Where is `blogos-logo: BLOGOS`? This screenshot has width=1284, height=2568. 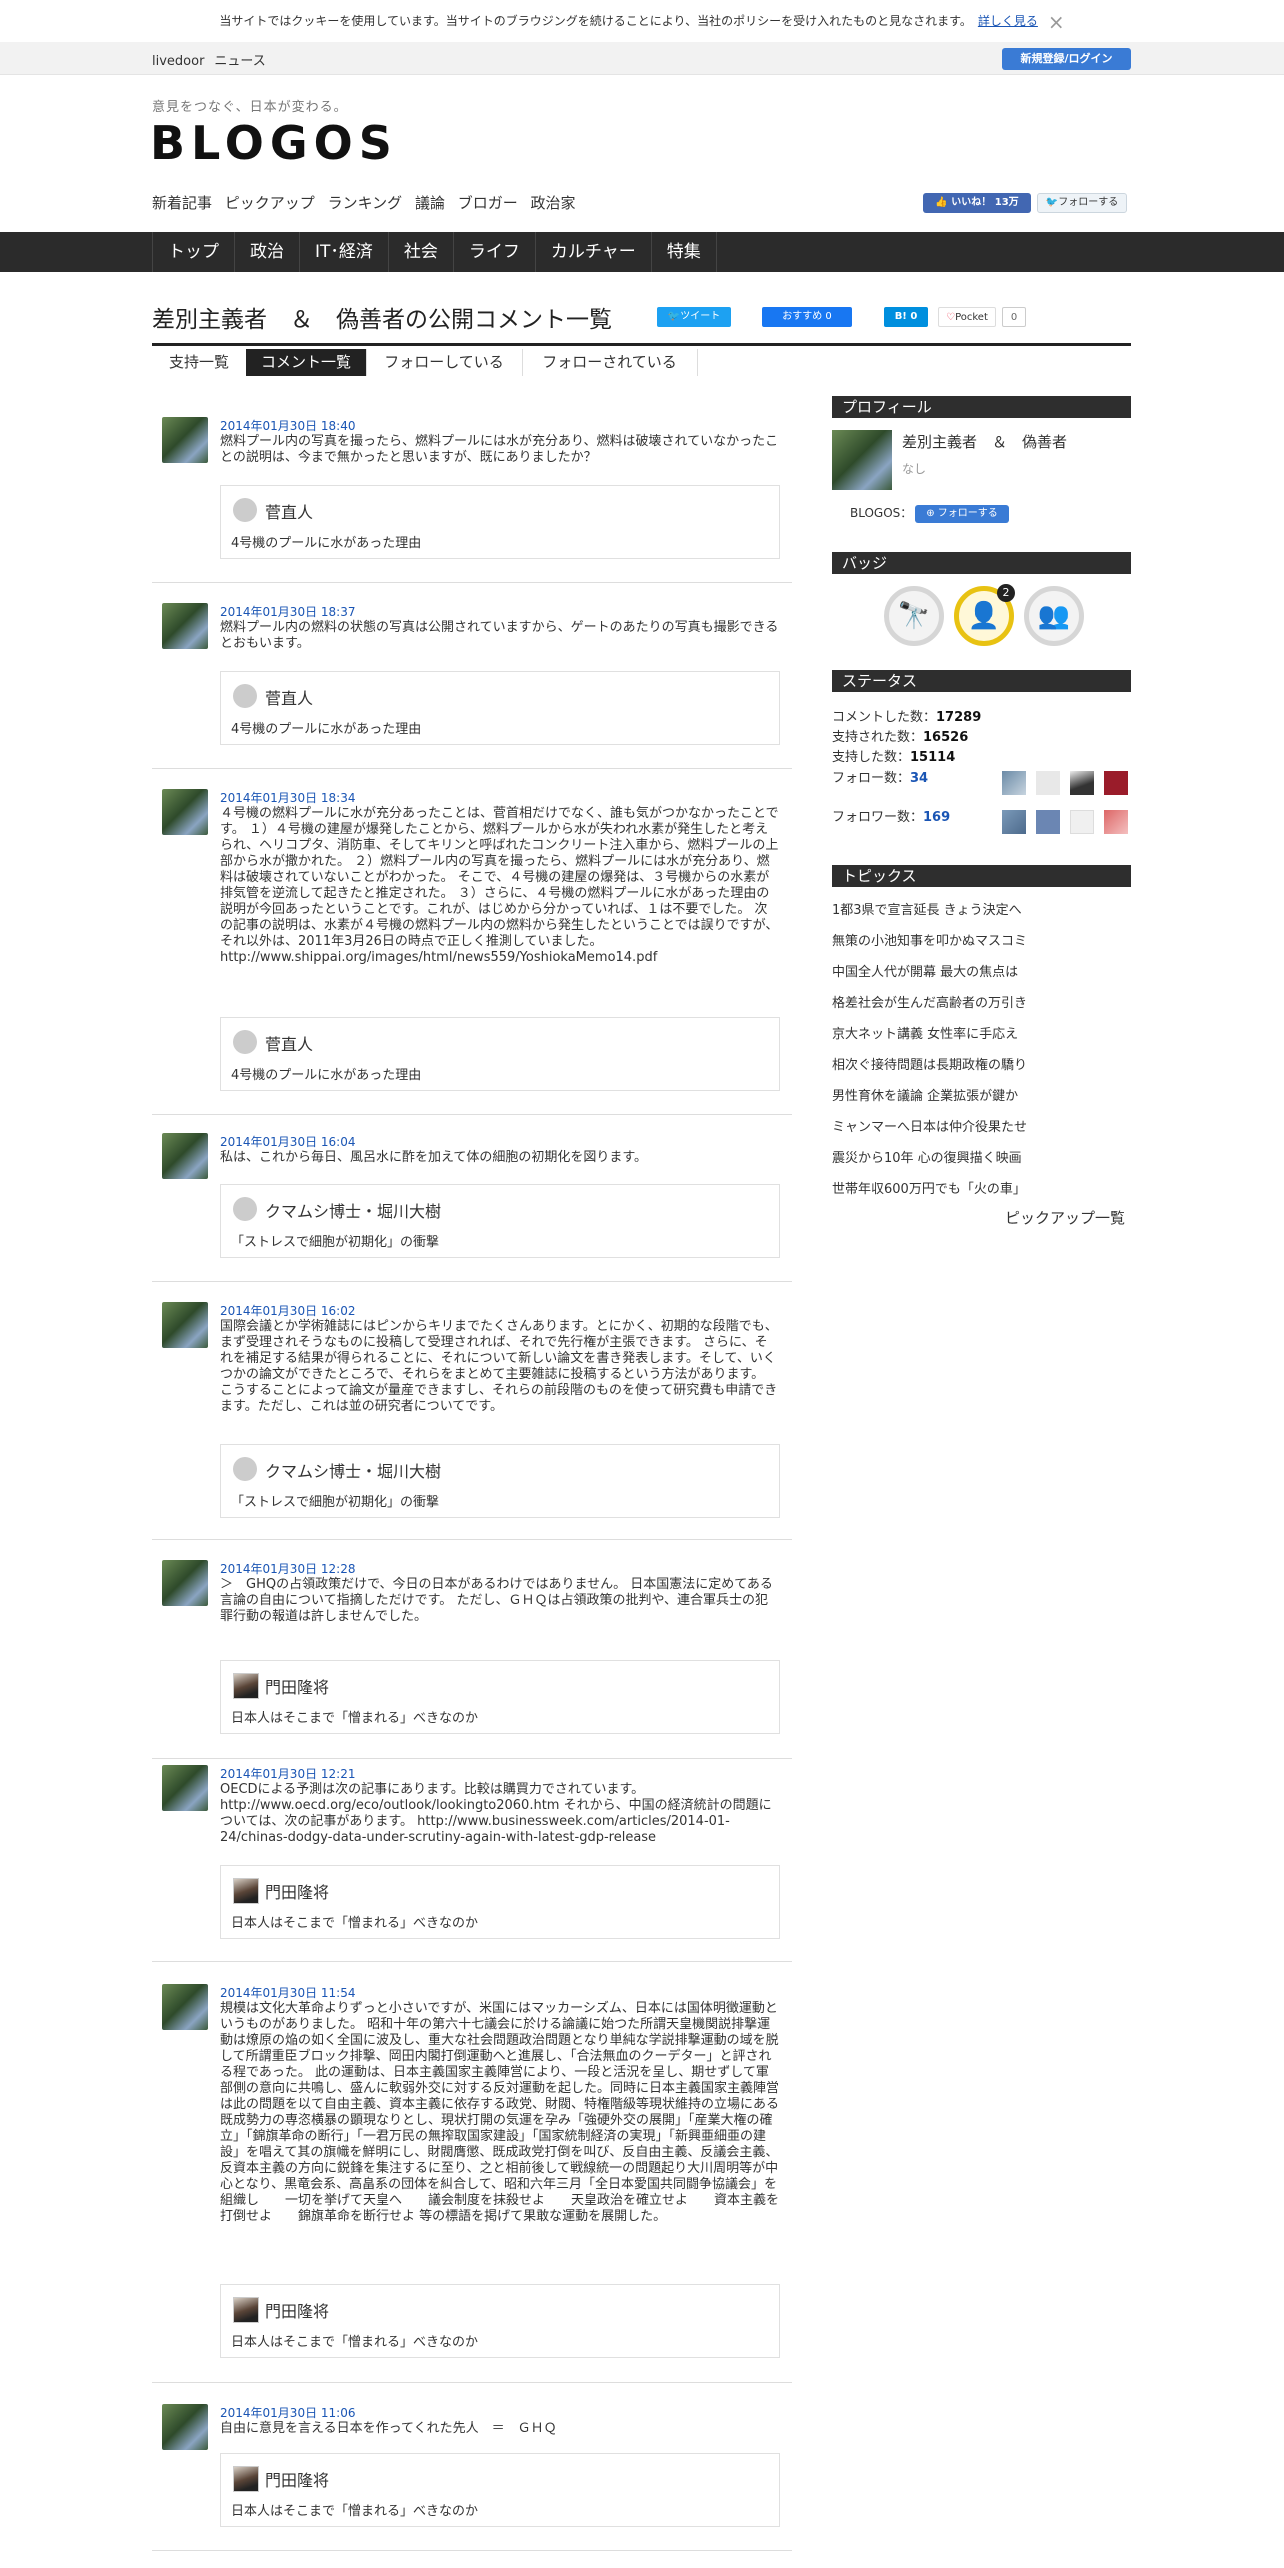 blogos-logo: BLOGOS is located at coordinates (274, 143).